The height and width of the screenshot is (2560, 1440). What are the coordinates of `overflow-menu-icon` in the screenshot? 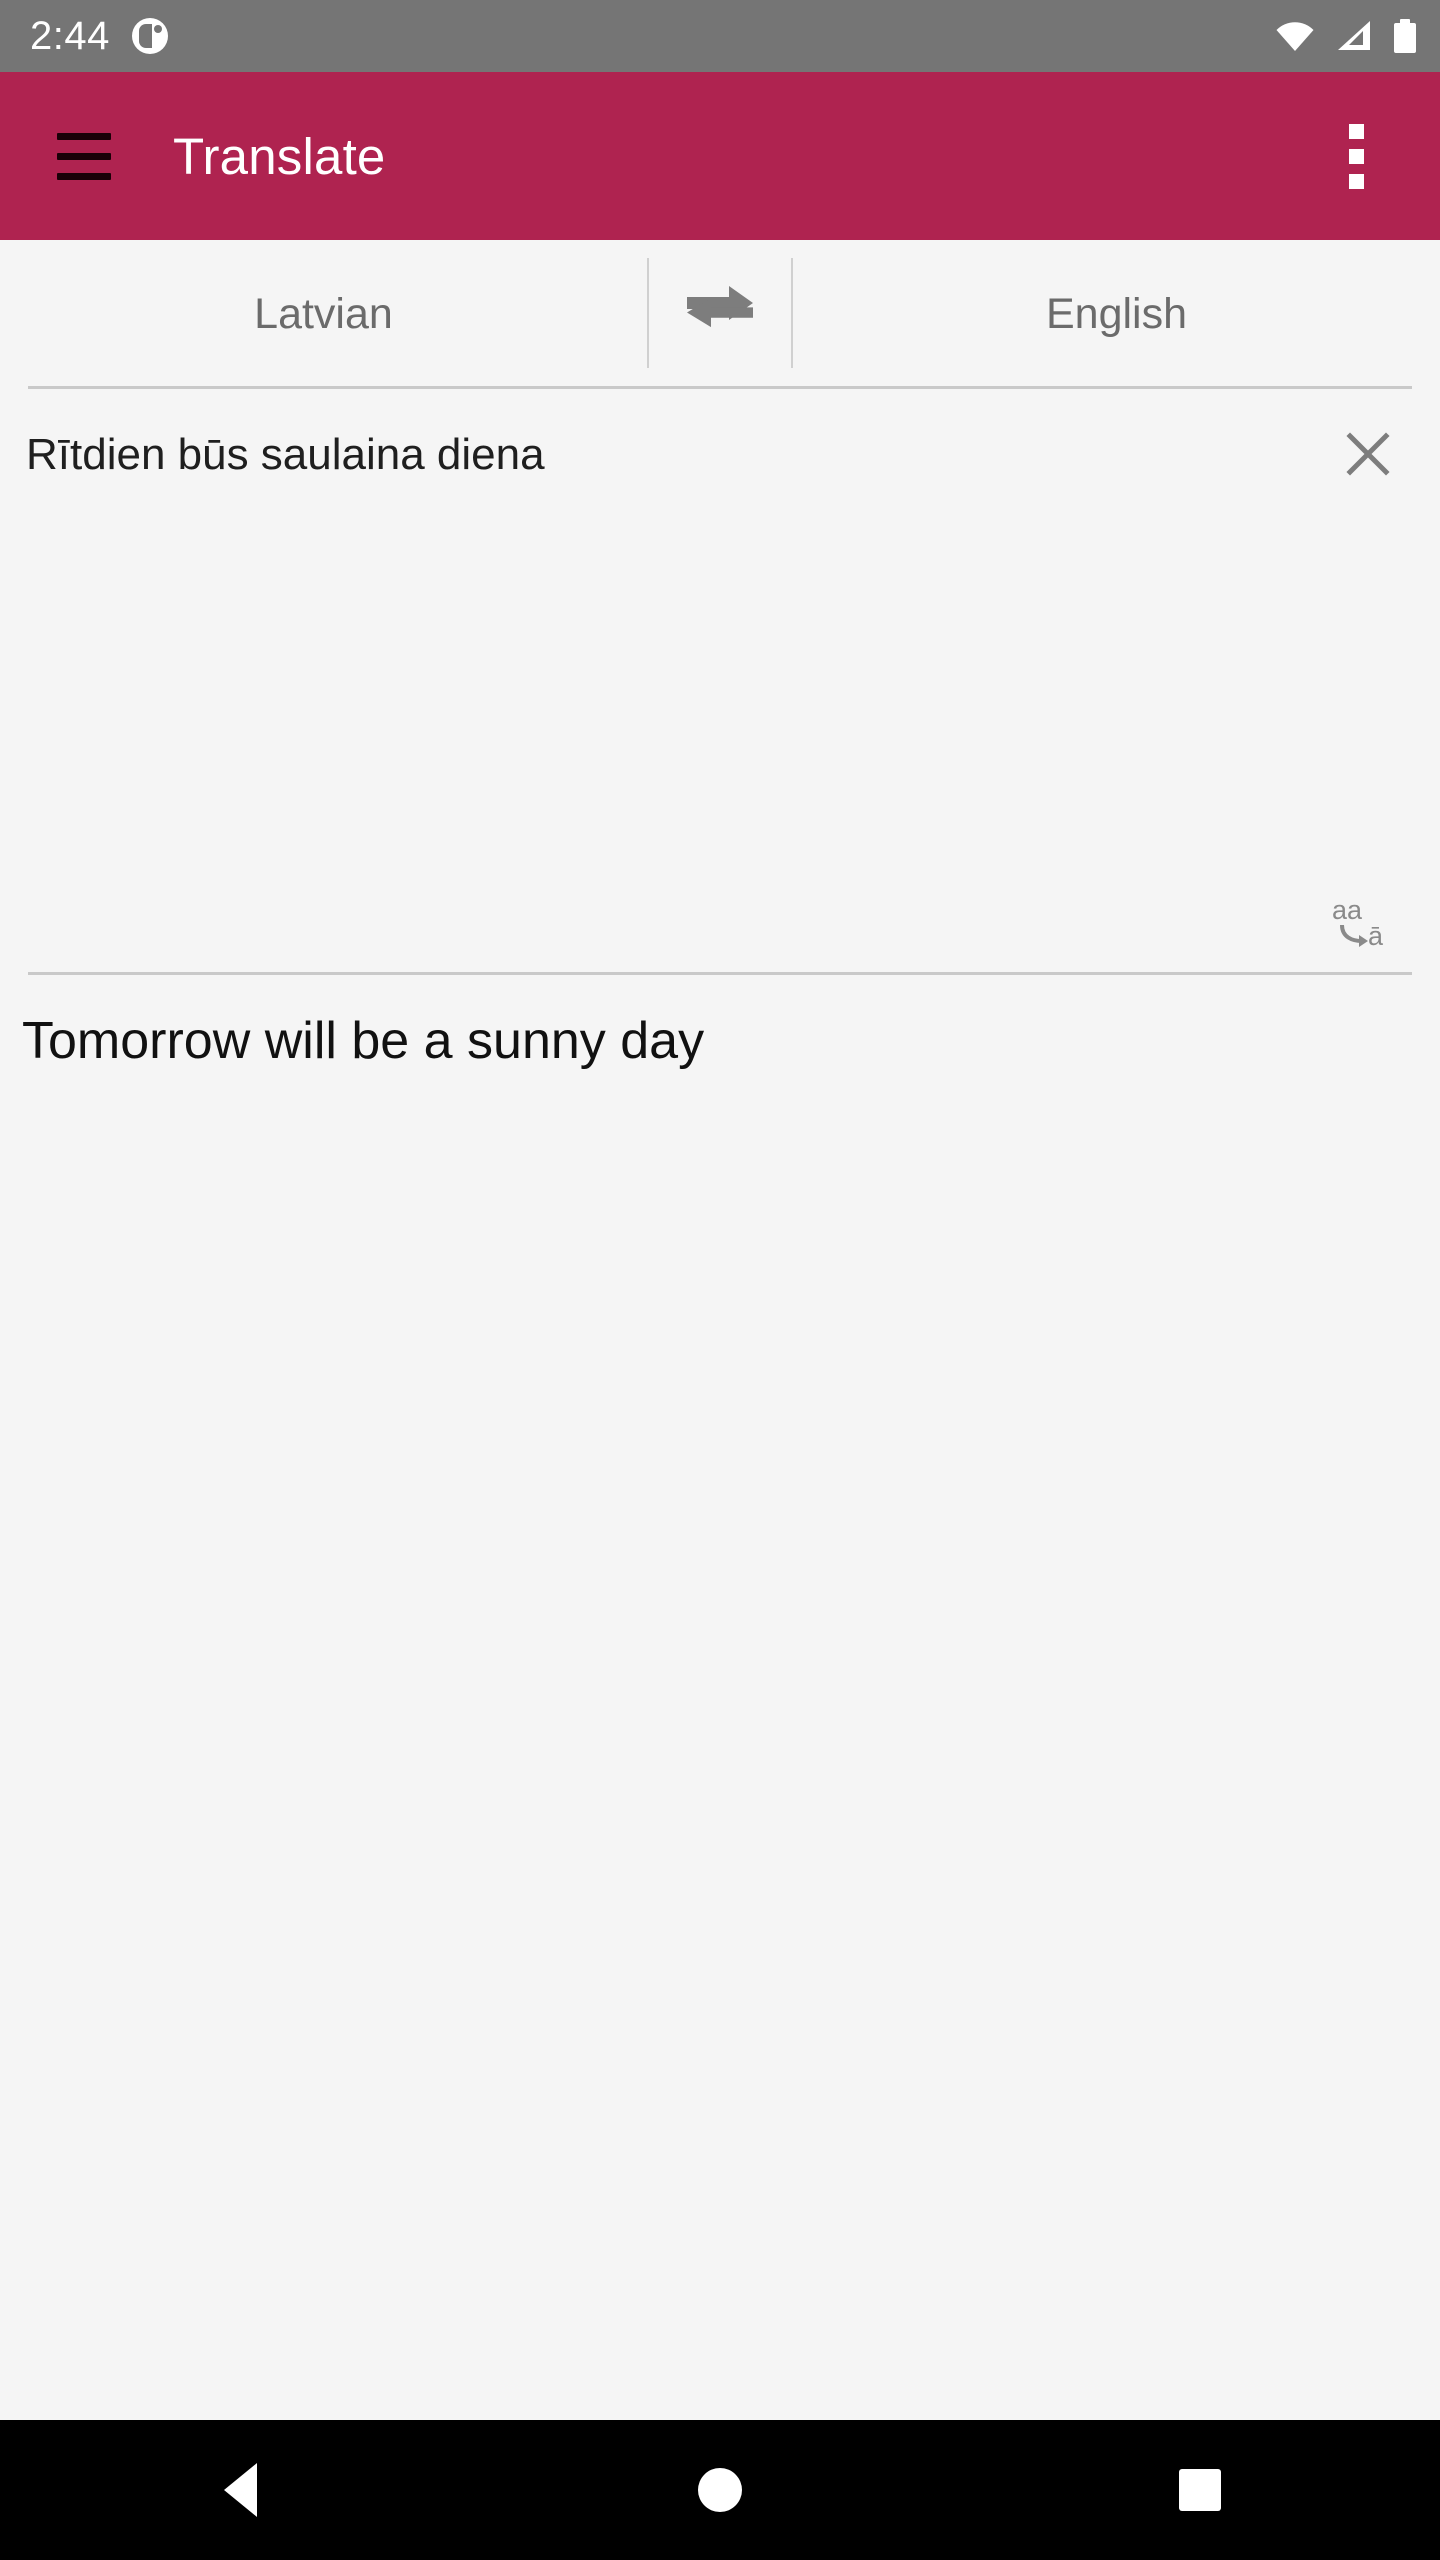 It's located at (1356, 156).